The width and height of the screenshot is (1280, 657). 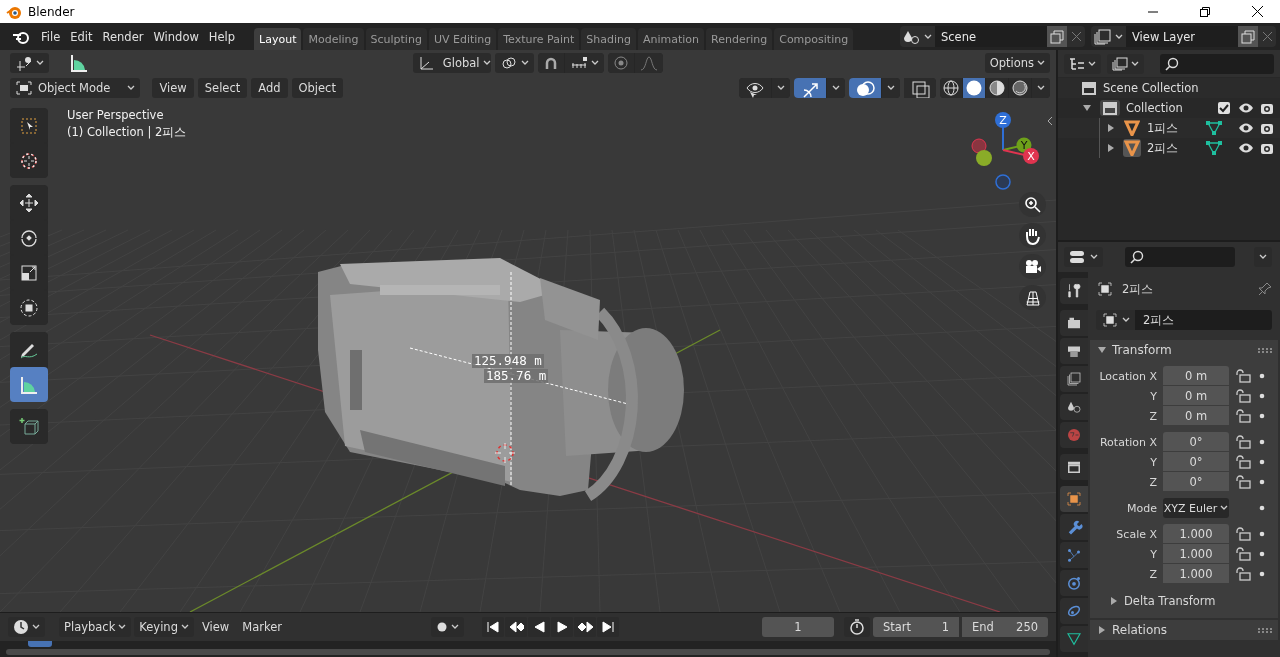 What do you see at coordinates (1184, 350) in the screenshot?
I see `panel-header: Transform` at bounding box center [1184, 350].